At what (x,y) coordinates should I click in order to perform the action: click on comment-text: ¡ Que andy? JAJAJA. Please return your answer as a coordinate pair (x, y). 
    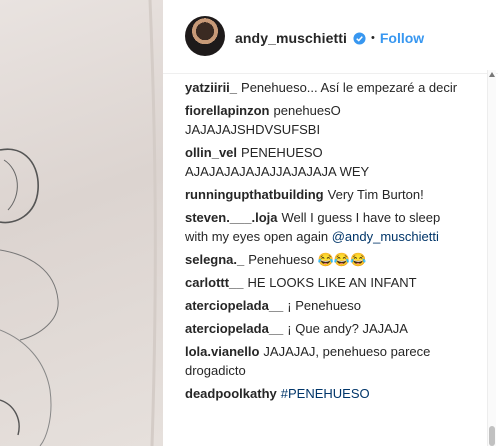
    Looking at the image, I should click on (347, 328).